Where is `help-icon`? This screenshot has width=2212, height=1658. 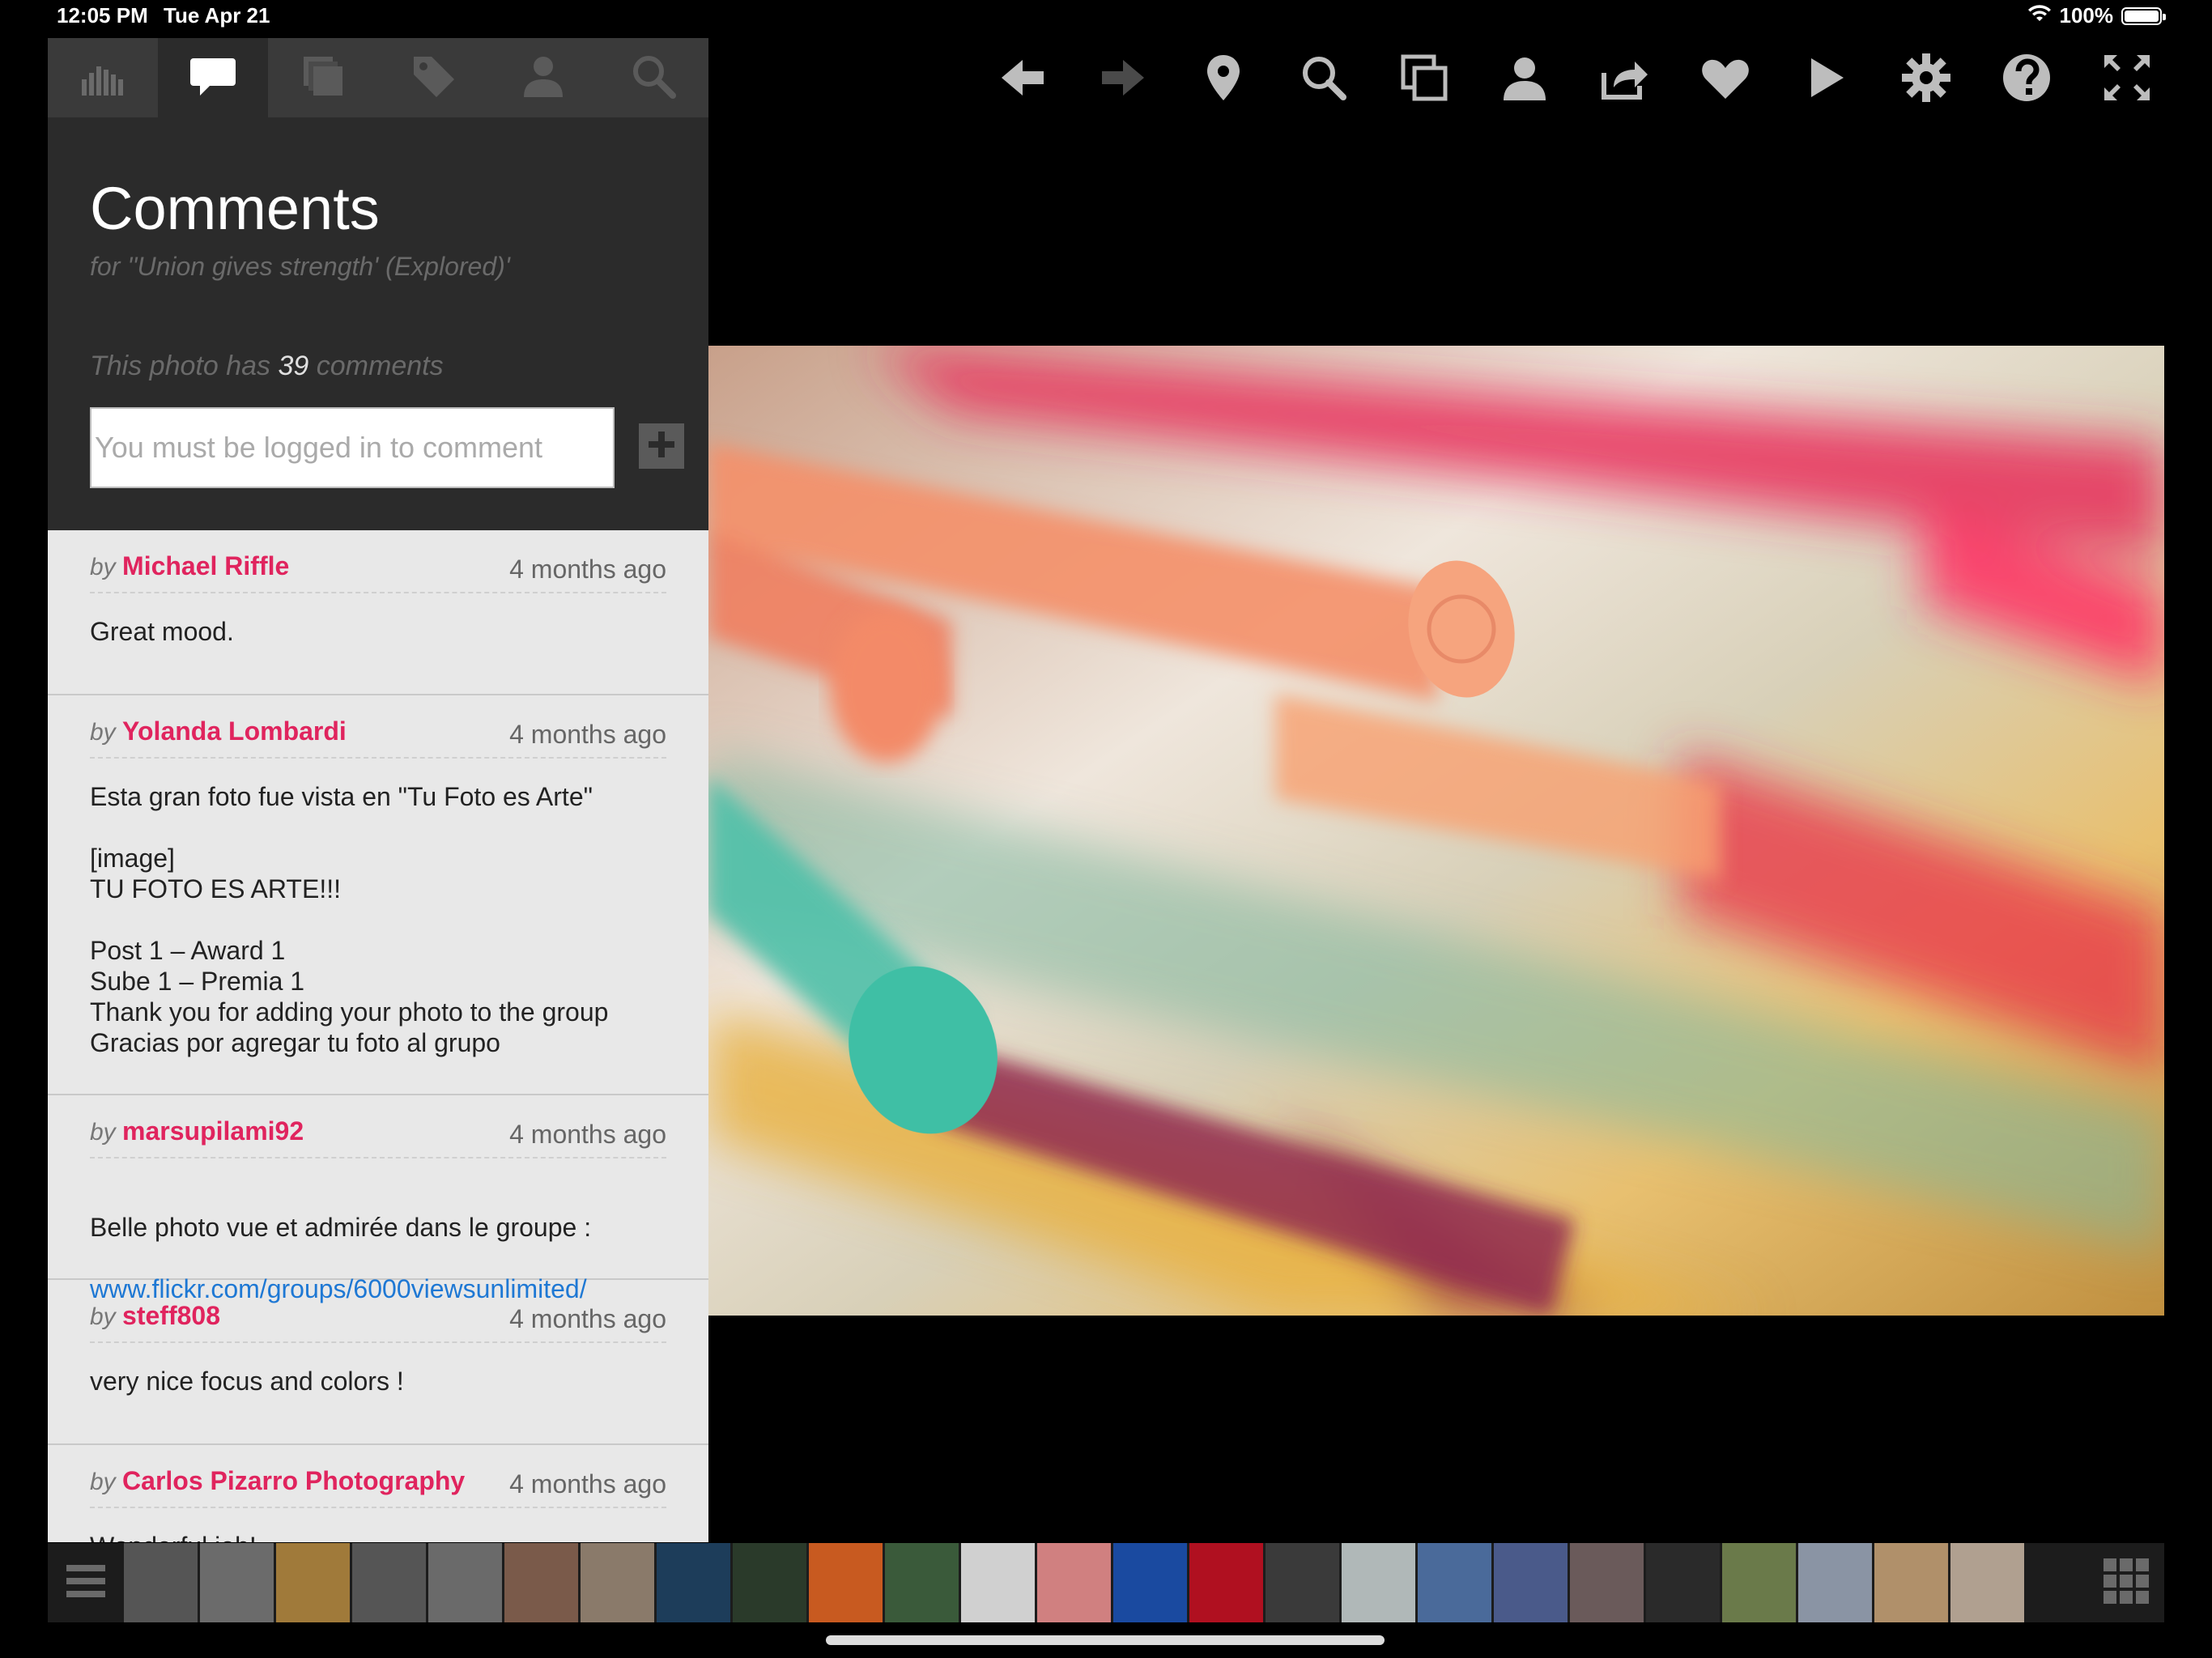 help-icon is located at coordinates (2027, 80).